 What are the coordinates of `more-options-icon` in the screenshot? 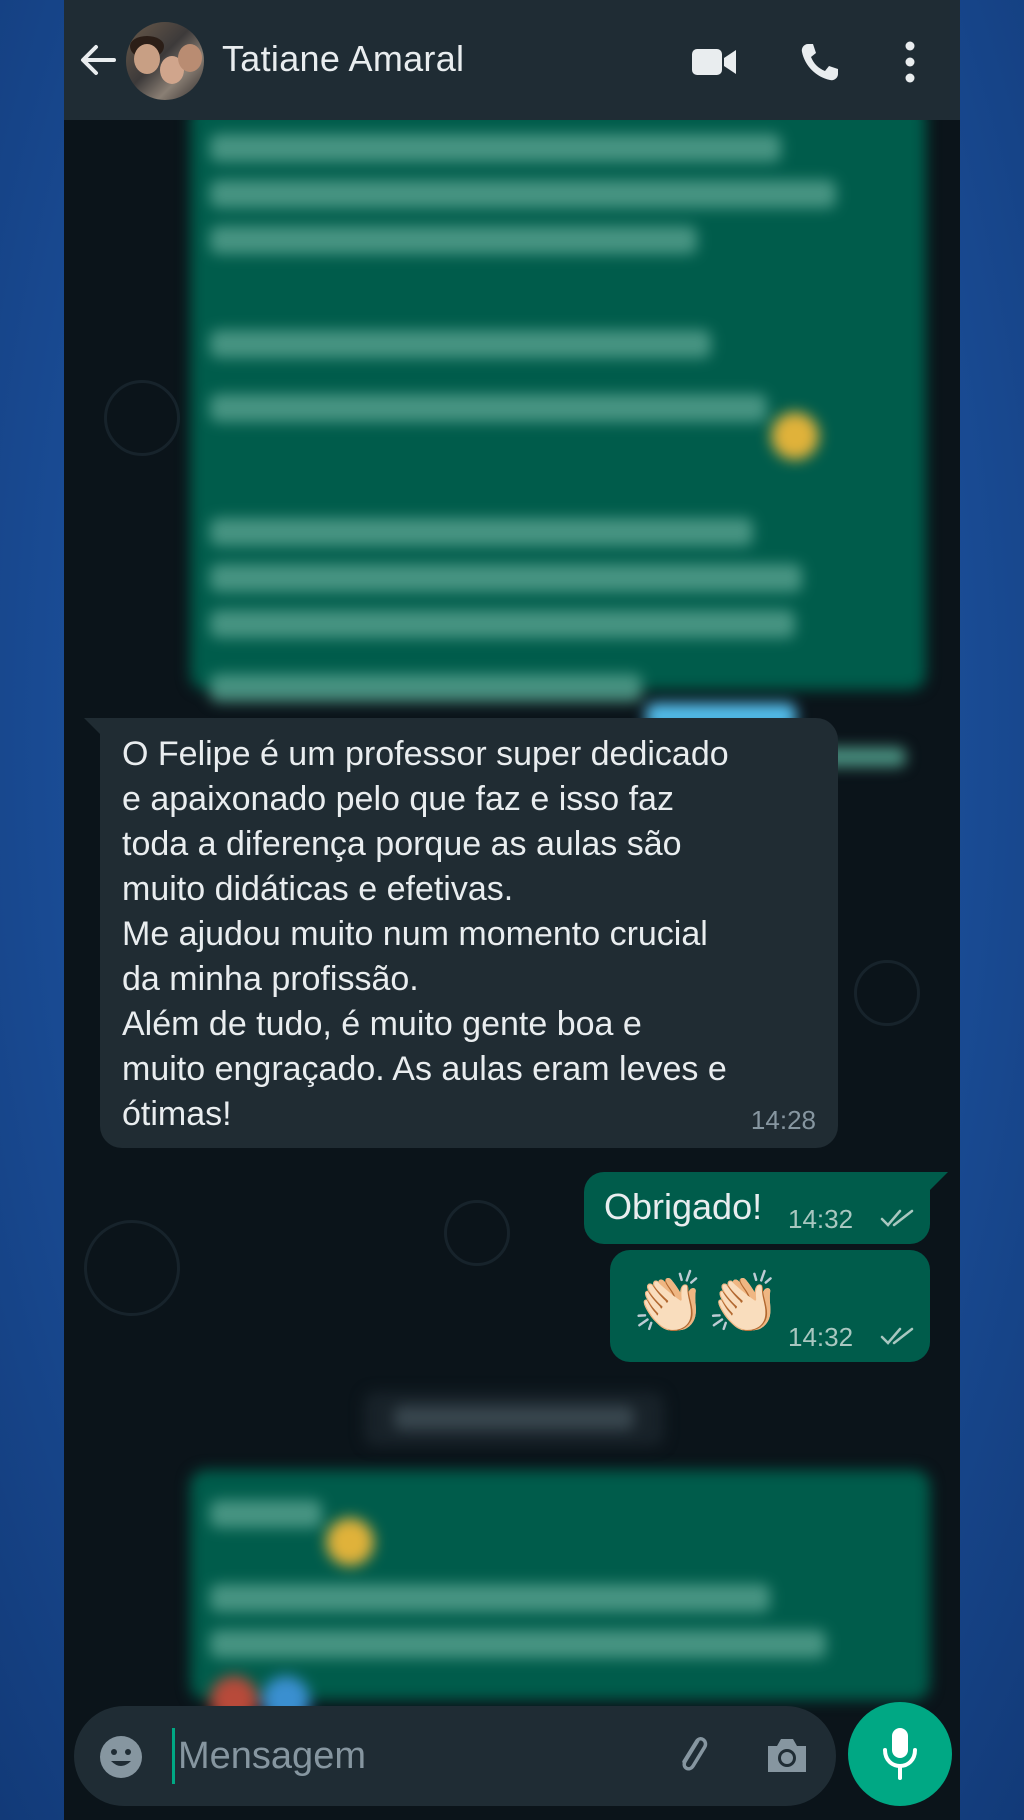 It's located at (910, 62).